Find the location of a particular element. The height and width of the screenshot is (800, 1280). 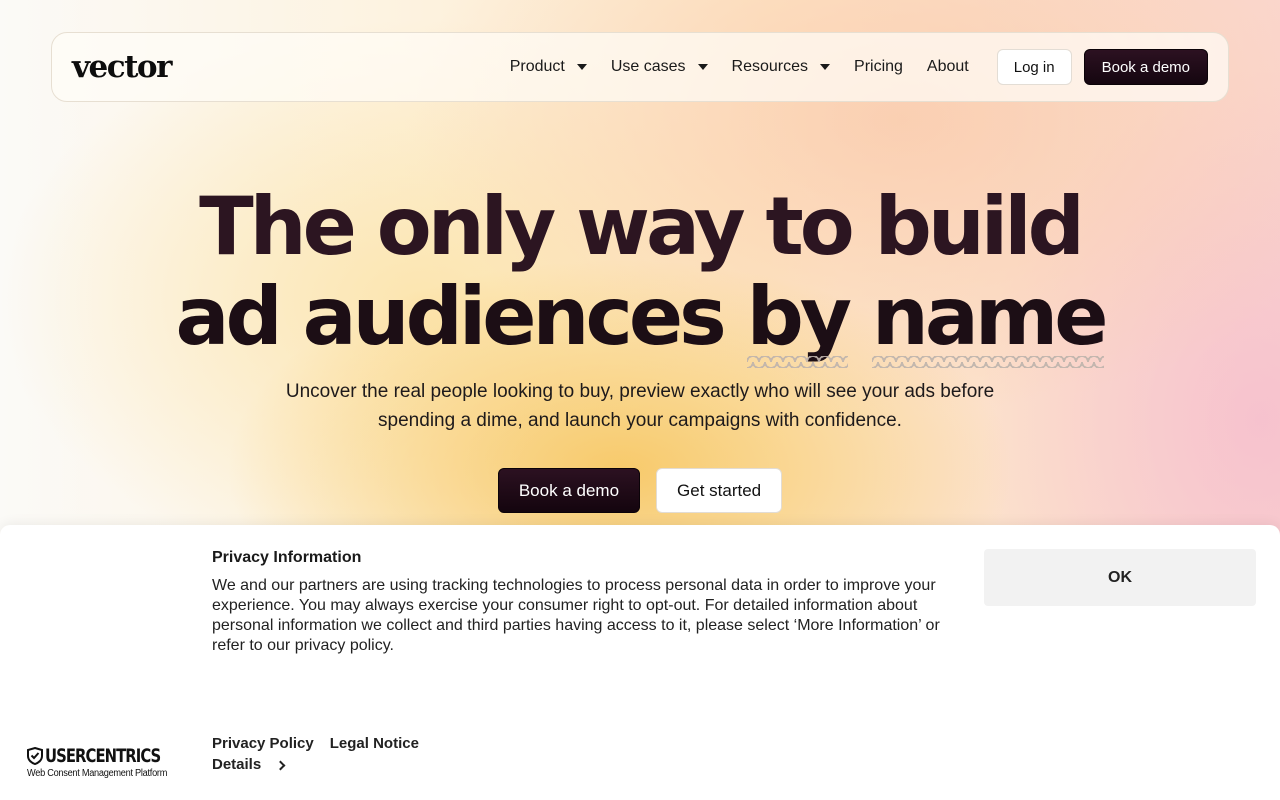

chevron-right-icon is located at coordinates (280, 765).